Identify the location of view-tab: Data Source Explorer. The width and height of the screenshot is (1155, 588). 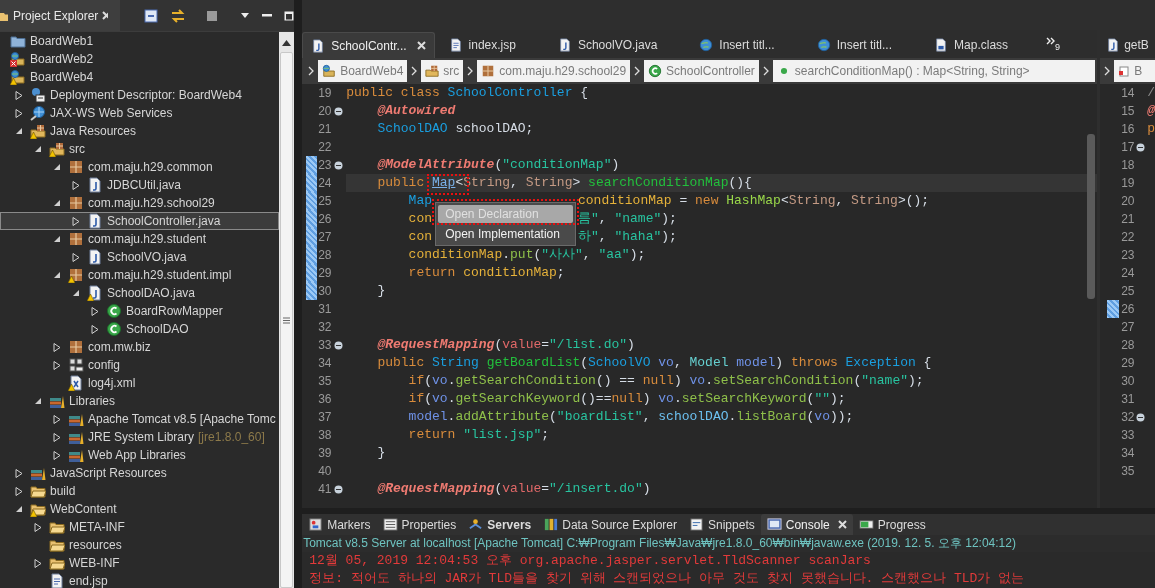
(610, 524).